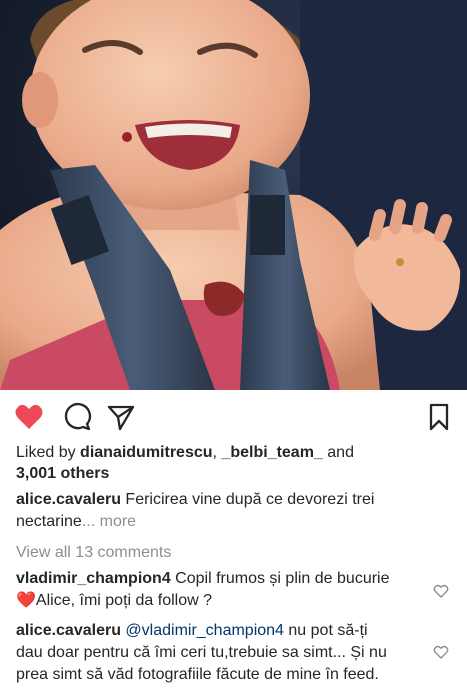 This screenshot has width=467, height=698. Describe the element at coordinates (235, 474) in the screenshot. I see `liked-others-link: 3,001 others` at that location.